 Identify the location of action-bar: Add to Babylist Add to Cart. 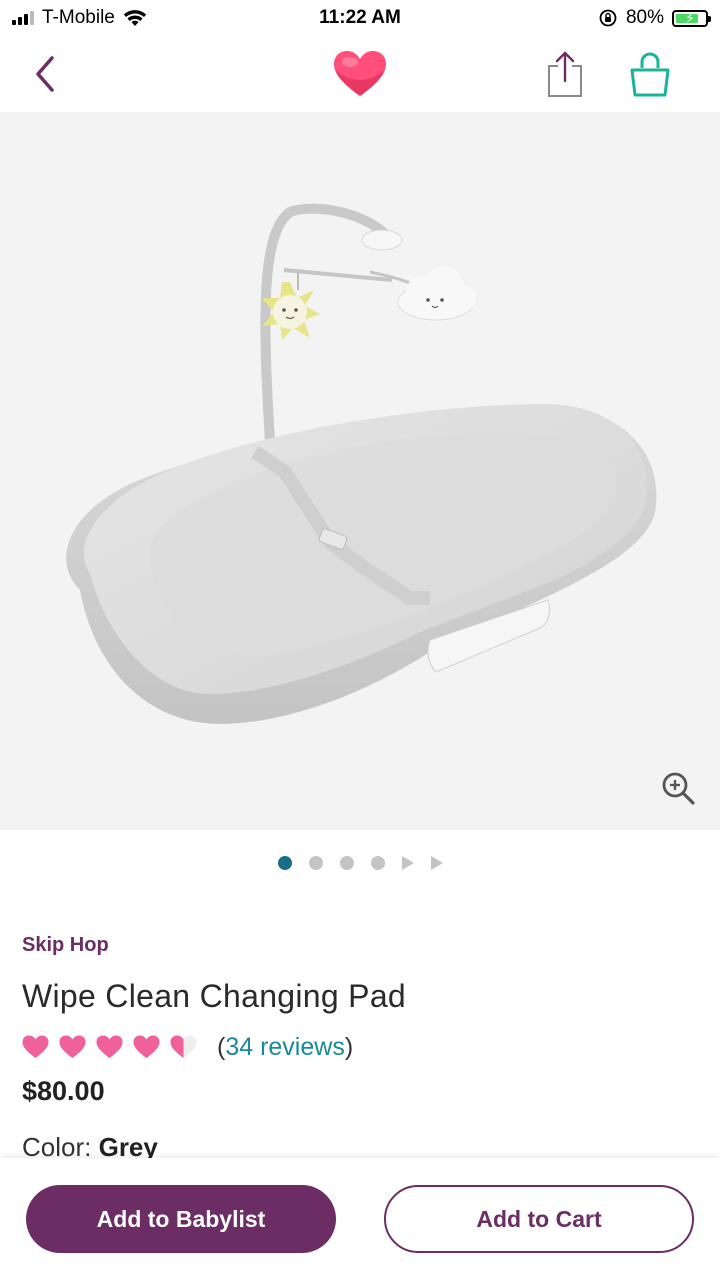
(360, 1219).